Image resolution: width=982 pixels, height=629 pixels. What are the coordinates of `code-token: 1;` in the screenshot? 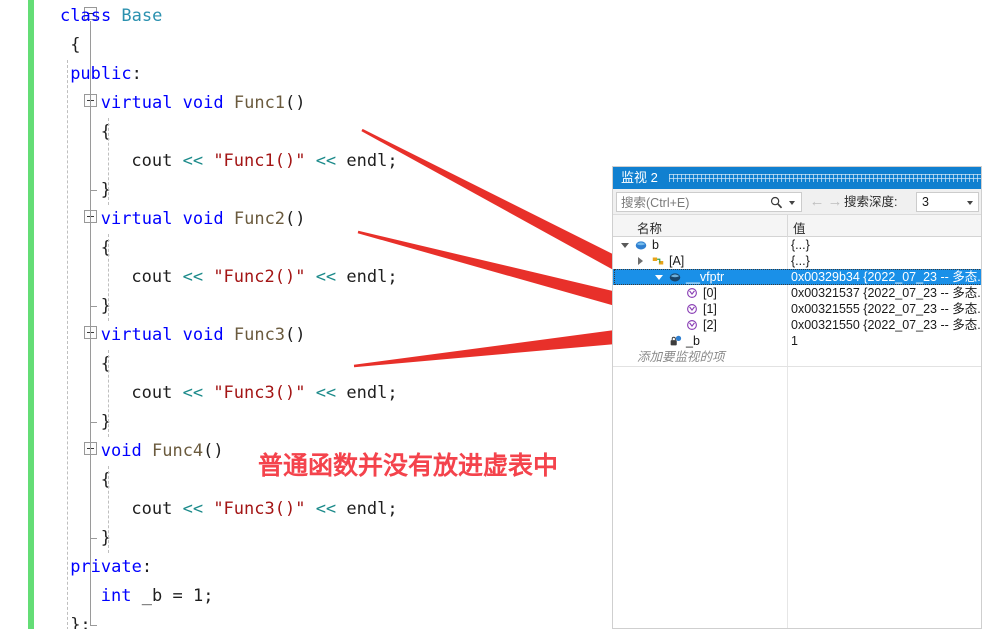 It's located at (198, 596).